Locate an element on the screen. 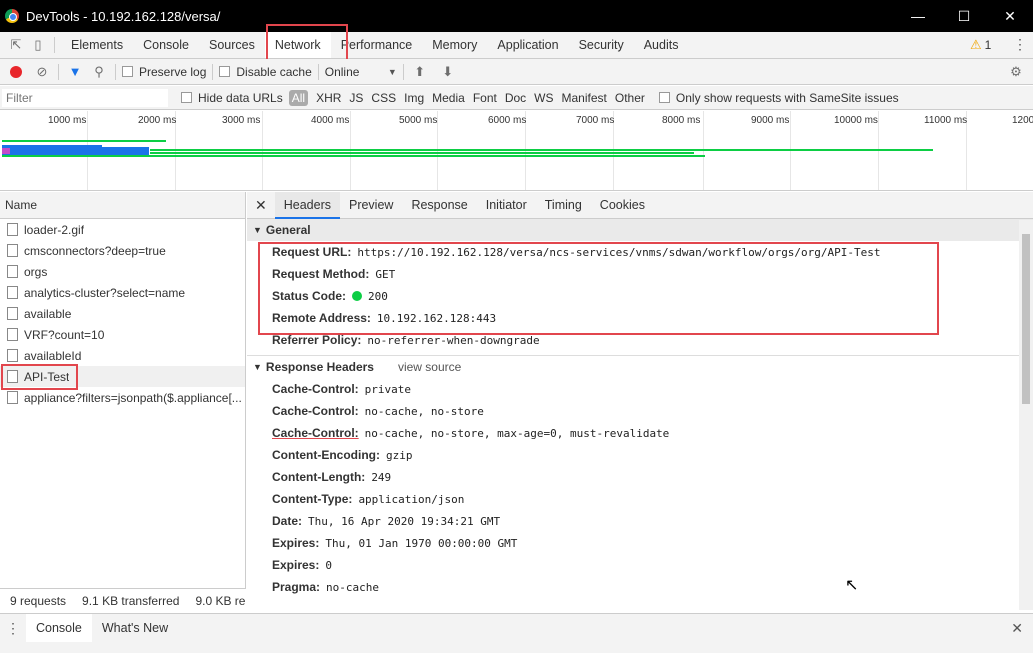  type-filter-img: Img is located at coordinates (414, 98).